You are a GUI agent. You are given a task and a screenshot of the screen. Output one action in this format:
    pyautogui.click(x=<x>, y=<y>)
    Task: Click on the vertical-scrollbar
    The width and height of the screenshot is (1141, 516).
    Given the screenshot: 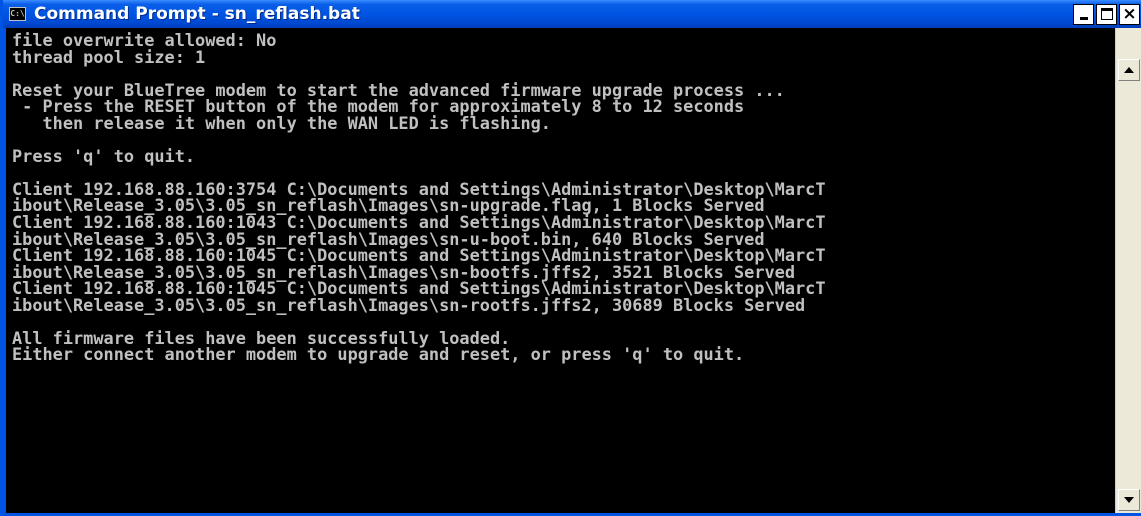 What is the action you would take?
    pyautogui.click(x=1128, y=270)
    